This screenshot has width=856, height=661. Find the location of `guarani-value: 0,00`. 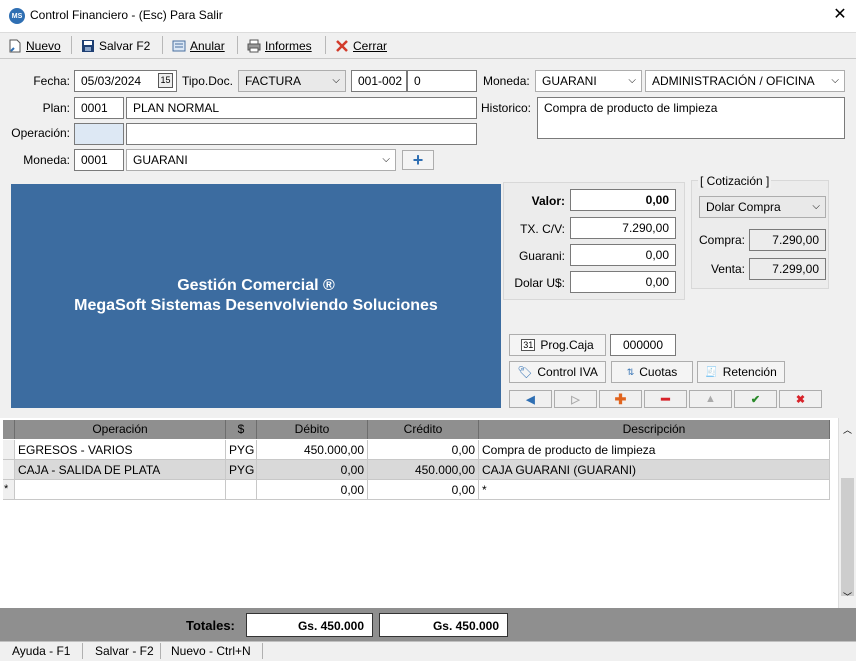

guarani-value: 0,00 is located at coordinates (657, 255).